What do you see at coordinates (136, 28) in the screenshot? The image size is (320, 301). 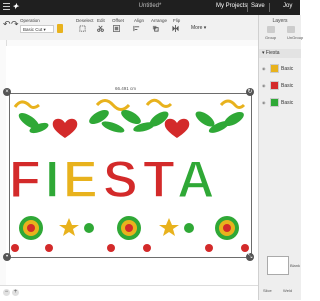 I see `align-icon` at bounding box center [136, 28].